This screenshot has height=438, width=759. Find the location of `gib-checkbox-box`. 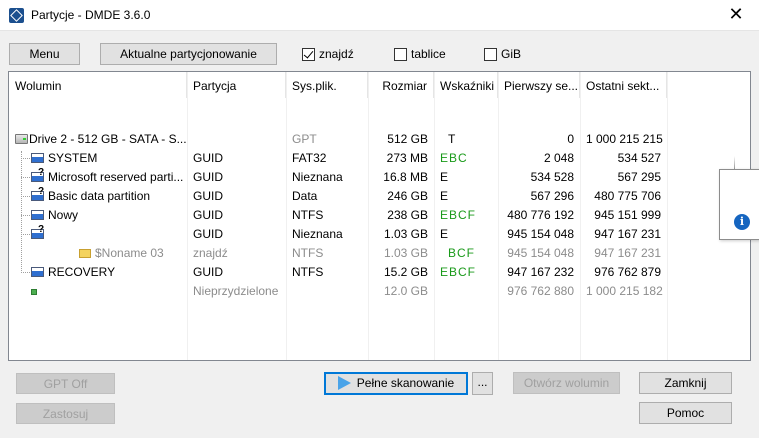

gib-checkbox-box is located at coordinates (490, 54).